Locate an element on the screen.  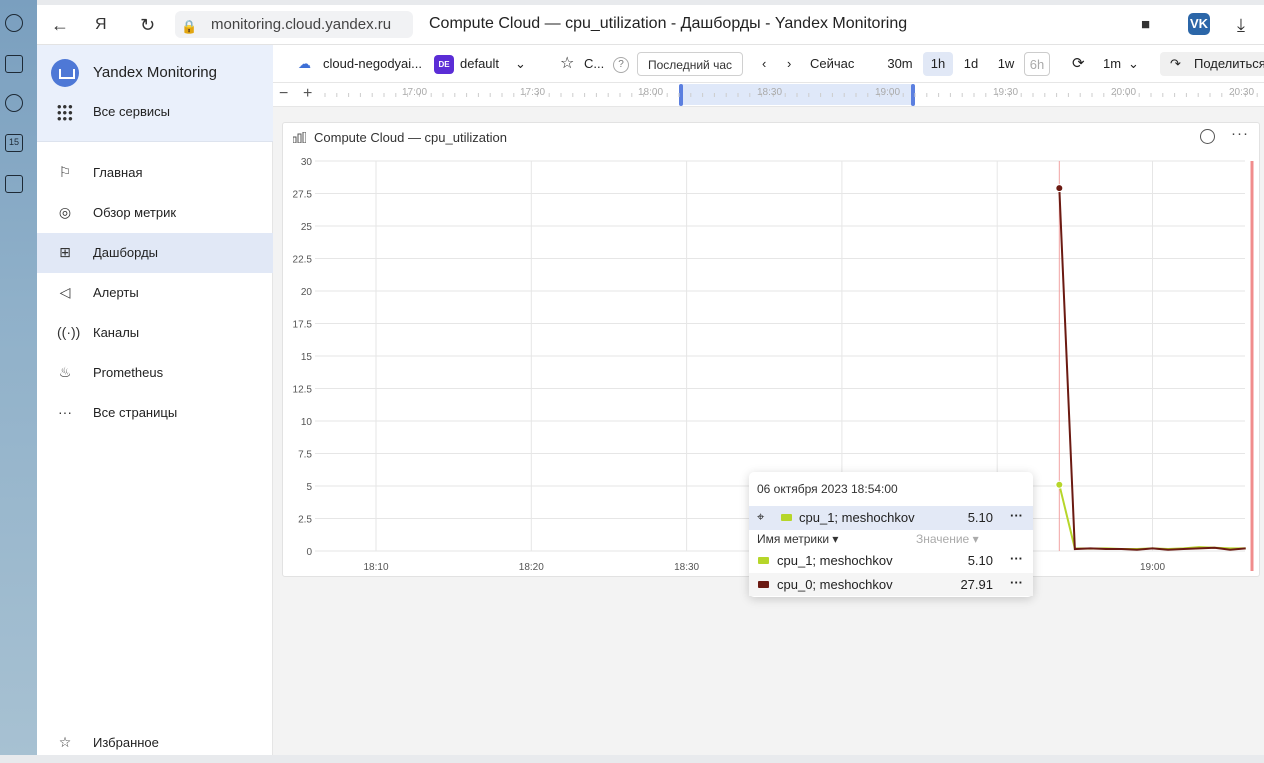
bookmark-icon: ■ is located at coordinates (1145, 25).